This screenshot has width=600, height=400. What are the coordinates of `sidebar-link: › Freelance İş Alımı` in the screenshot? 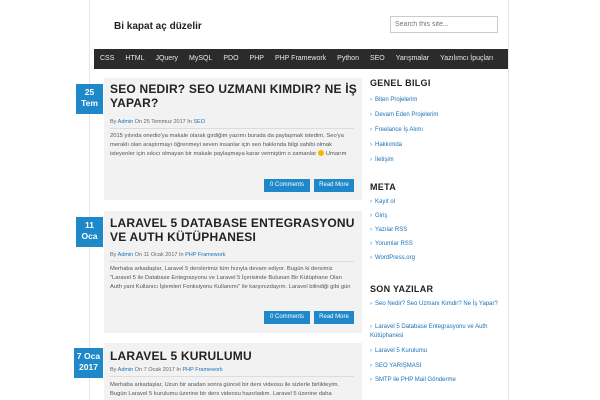 It's located at (436, 130).